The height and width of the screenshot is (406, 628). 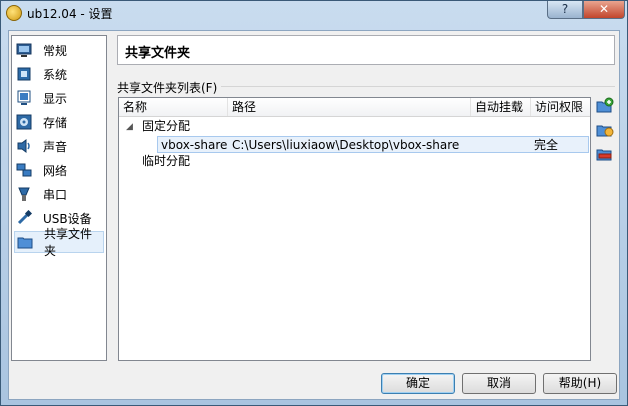 What do you see at coordinates (24, 98) in the screenshot?
I see `display-icon` at bounding box center [24, 98].